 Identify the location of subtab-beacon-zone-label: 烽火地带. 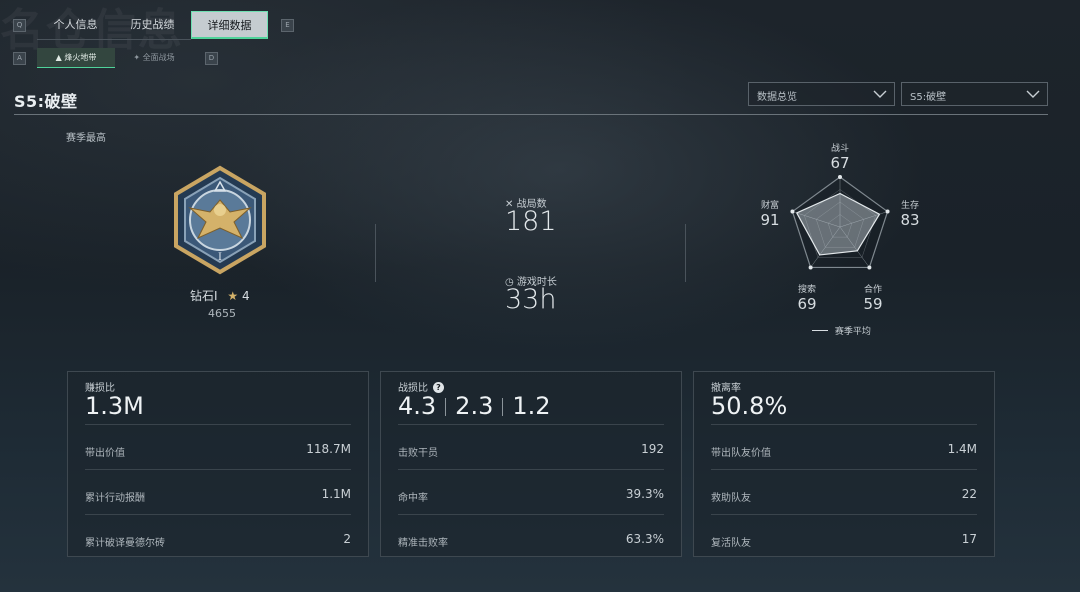
(80, 57).